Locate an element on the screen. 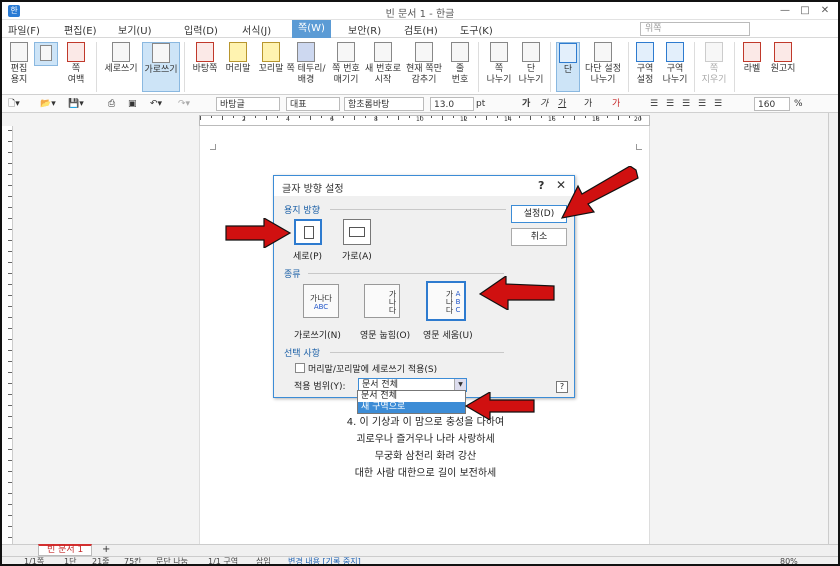 The image size is (840, 566). strikeout-button: 가 is located at coordinates (588, 104).